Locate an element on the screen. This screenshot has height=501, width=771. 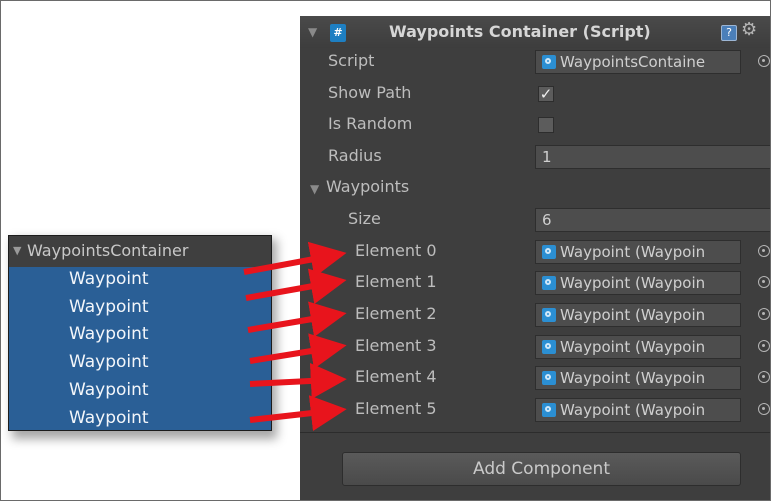
element-row: Element 4 Waypoint (Waypoin is located at coordinates (535, 378).